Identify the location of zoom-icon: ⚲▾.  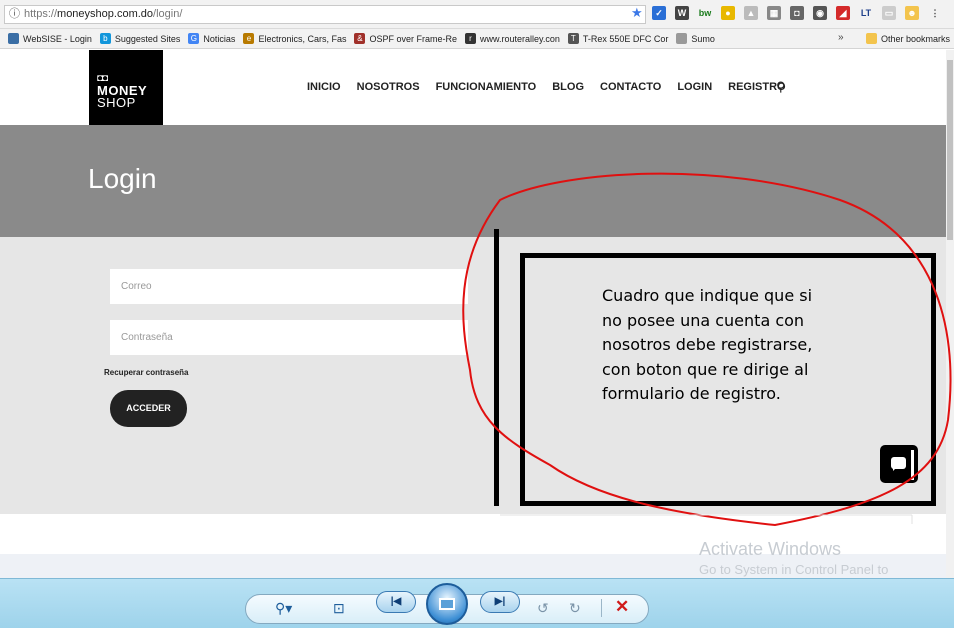
(283, 608).